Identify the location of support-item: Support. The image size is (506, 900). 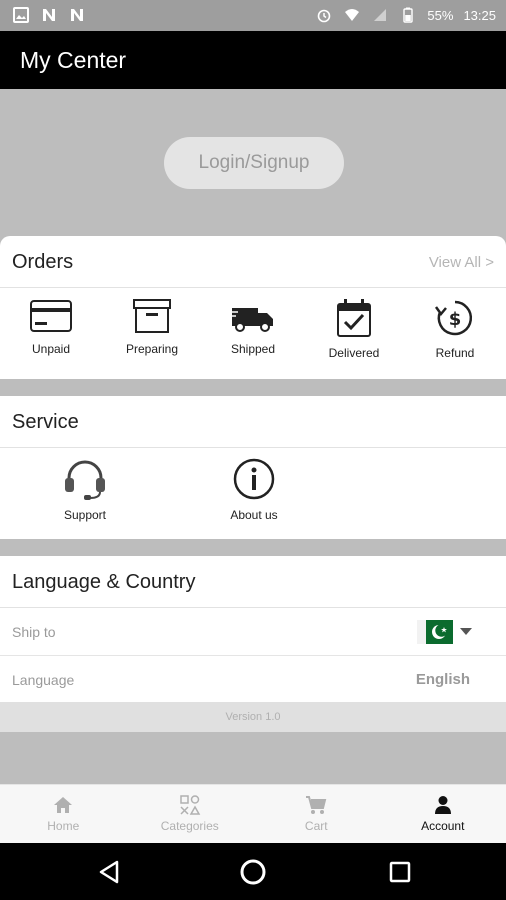
(85, 490).